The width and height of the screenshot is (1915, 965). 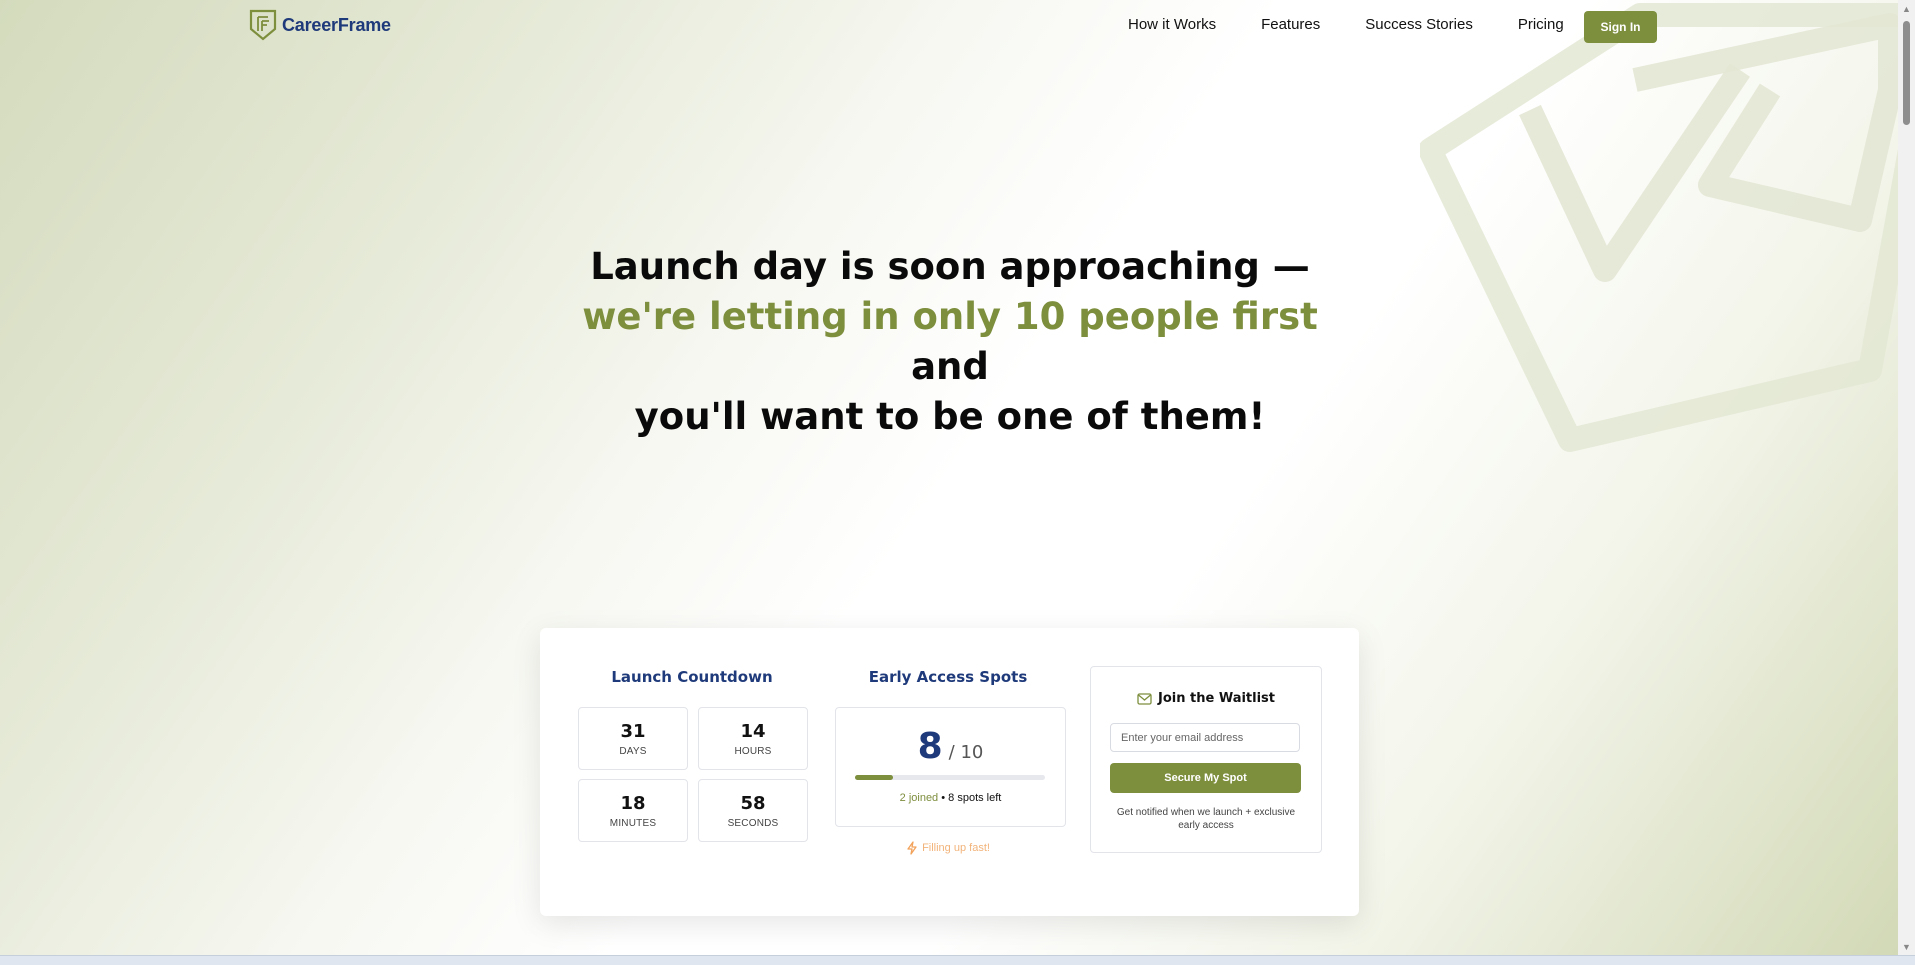 I want to click on spots-count: 8 / 10, so click(x=950, y=746).